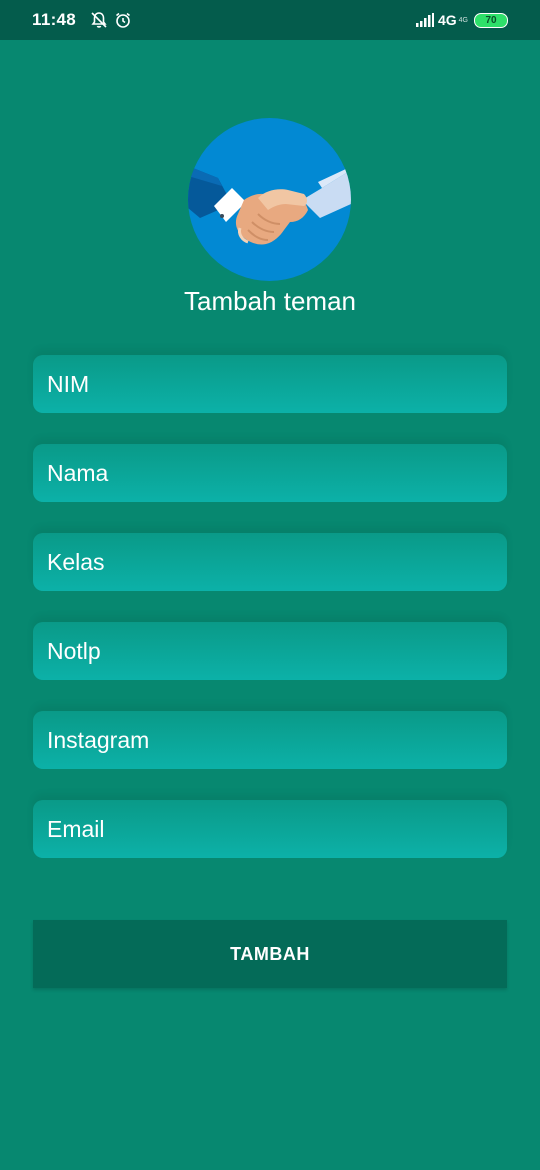  What do you see at coordinates (123, 20) in the screenshot?
I see `alarm-icon` at bounding box center [123, 20].